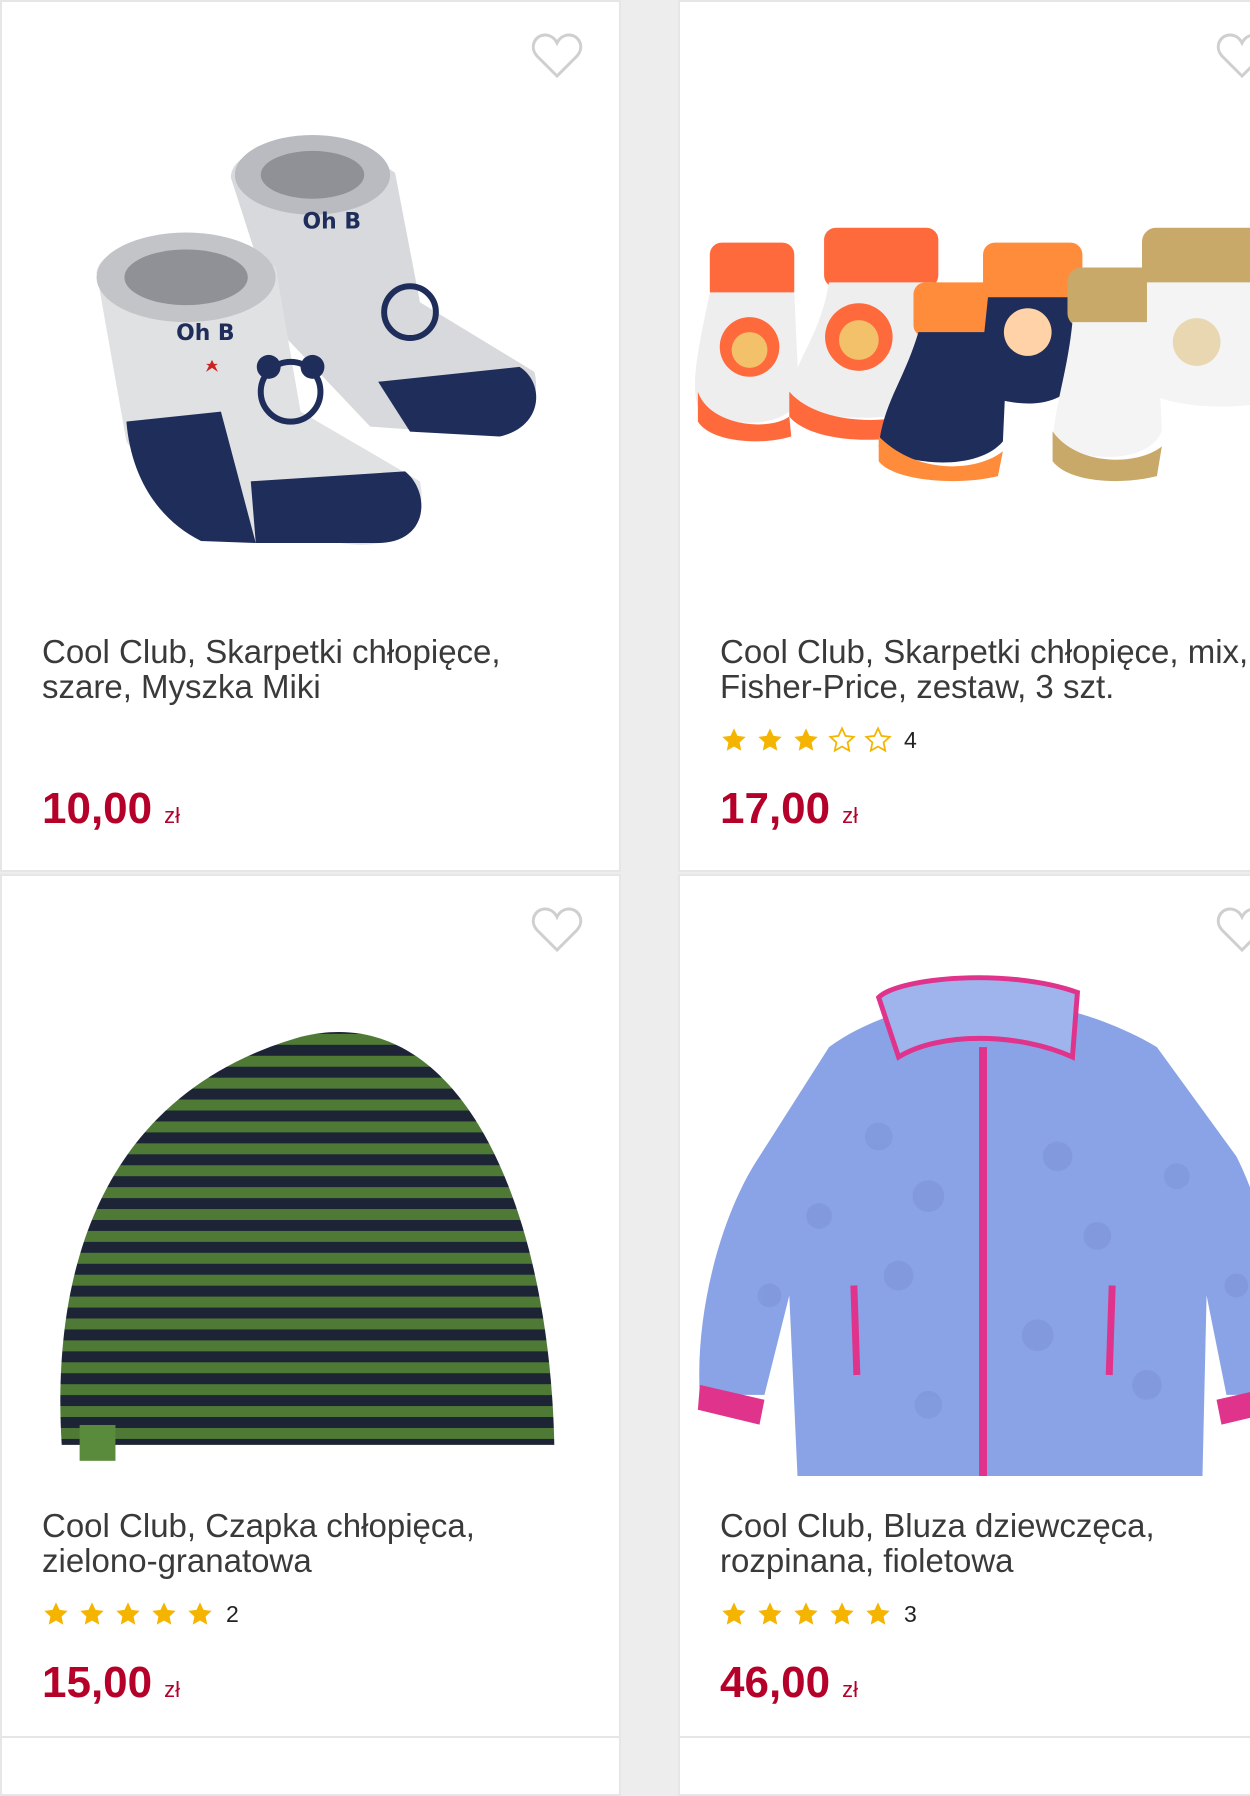 This screenshot has height=1796, width=1250. Describe the element at coordinates (775, 808) in the screenshot. I see `price-value: 17,00` at that location.